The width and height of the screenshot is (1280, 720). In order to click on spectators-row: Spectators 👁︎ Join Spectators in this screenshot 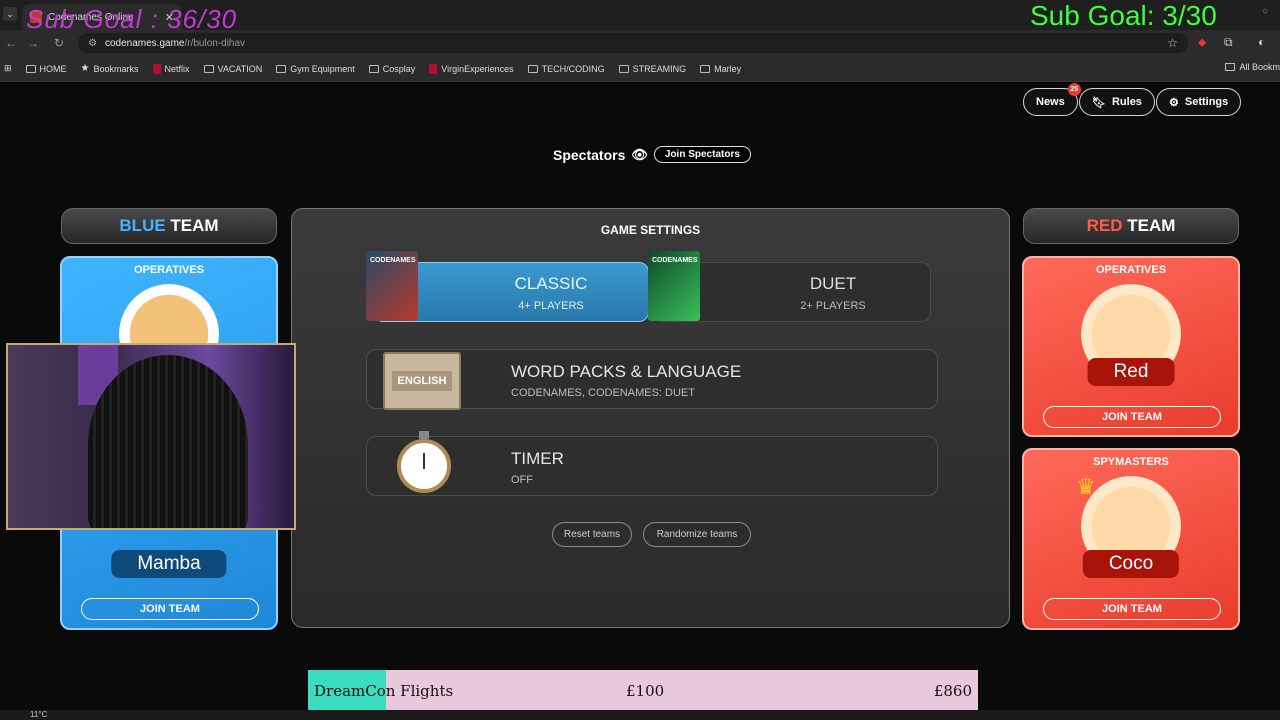, I will do `click(652, 154)`.